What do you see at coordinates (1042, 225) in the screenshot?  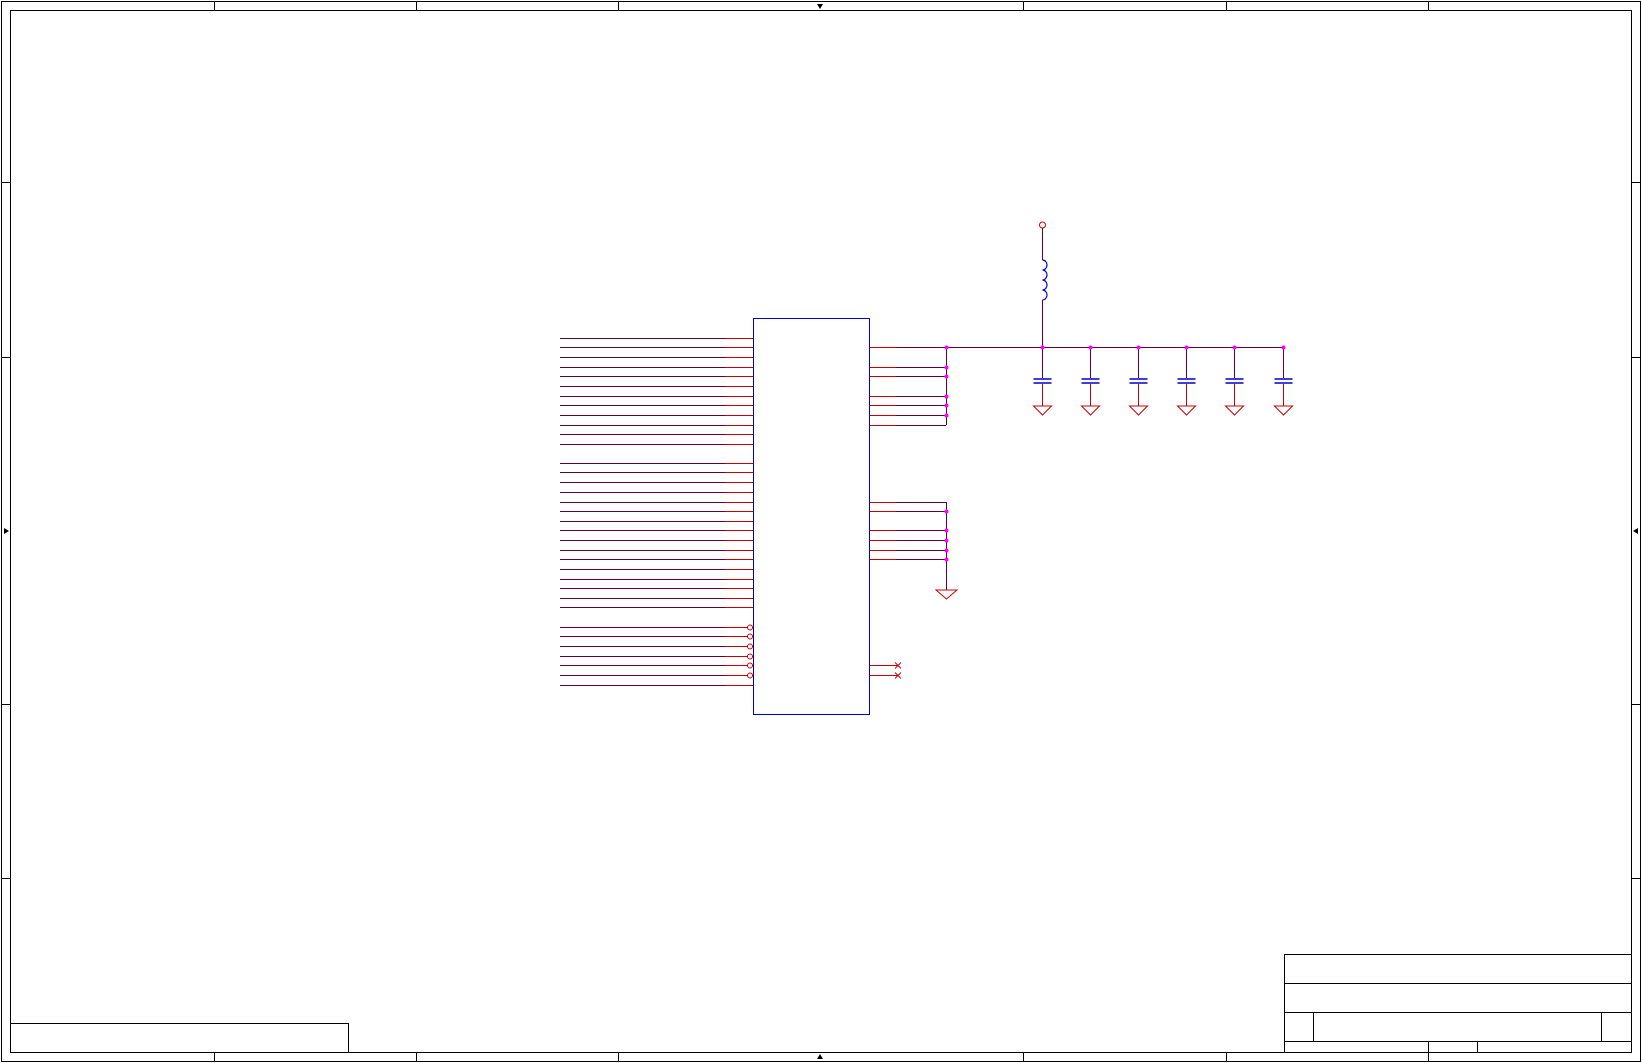 I see `power-port-icon` at bounding box center [1042, 225].